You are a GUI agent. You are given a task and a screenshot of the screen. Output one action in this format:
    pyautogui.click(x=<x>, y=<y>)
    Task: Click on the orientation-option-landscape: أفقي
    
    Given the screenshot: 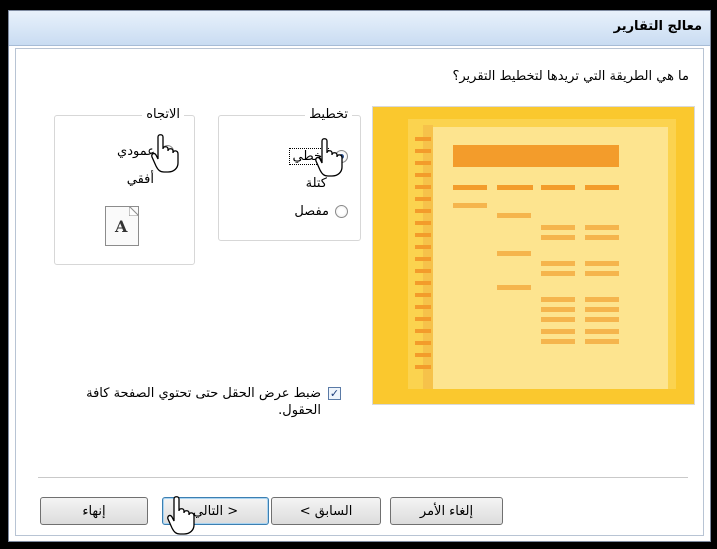 What is the action you would take?
    pyautogui.click(x=140, y=179)
    